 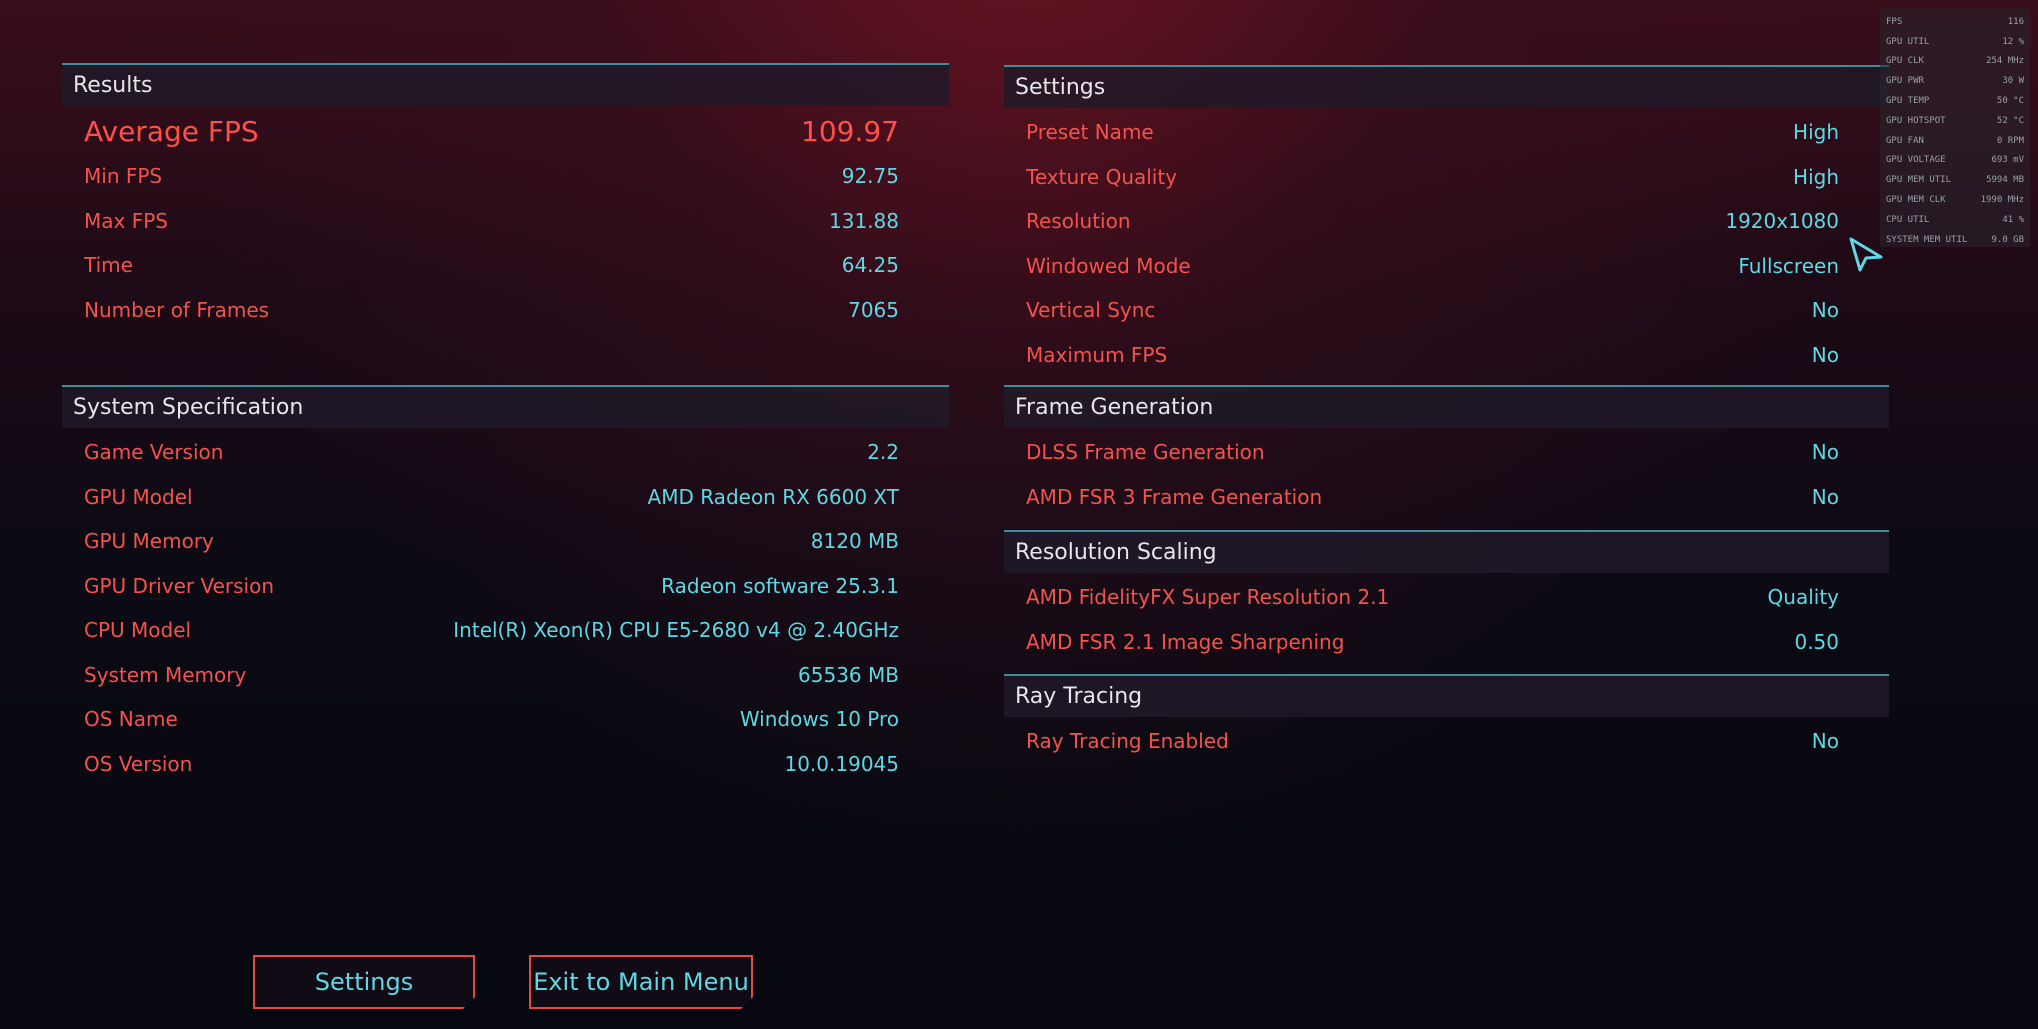 What do you see at coordinates (864, 220) in the screenshot?
I see `row-value: 131.88` at bounding box center [864, 220].